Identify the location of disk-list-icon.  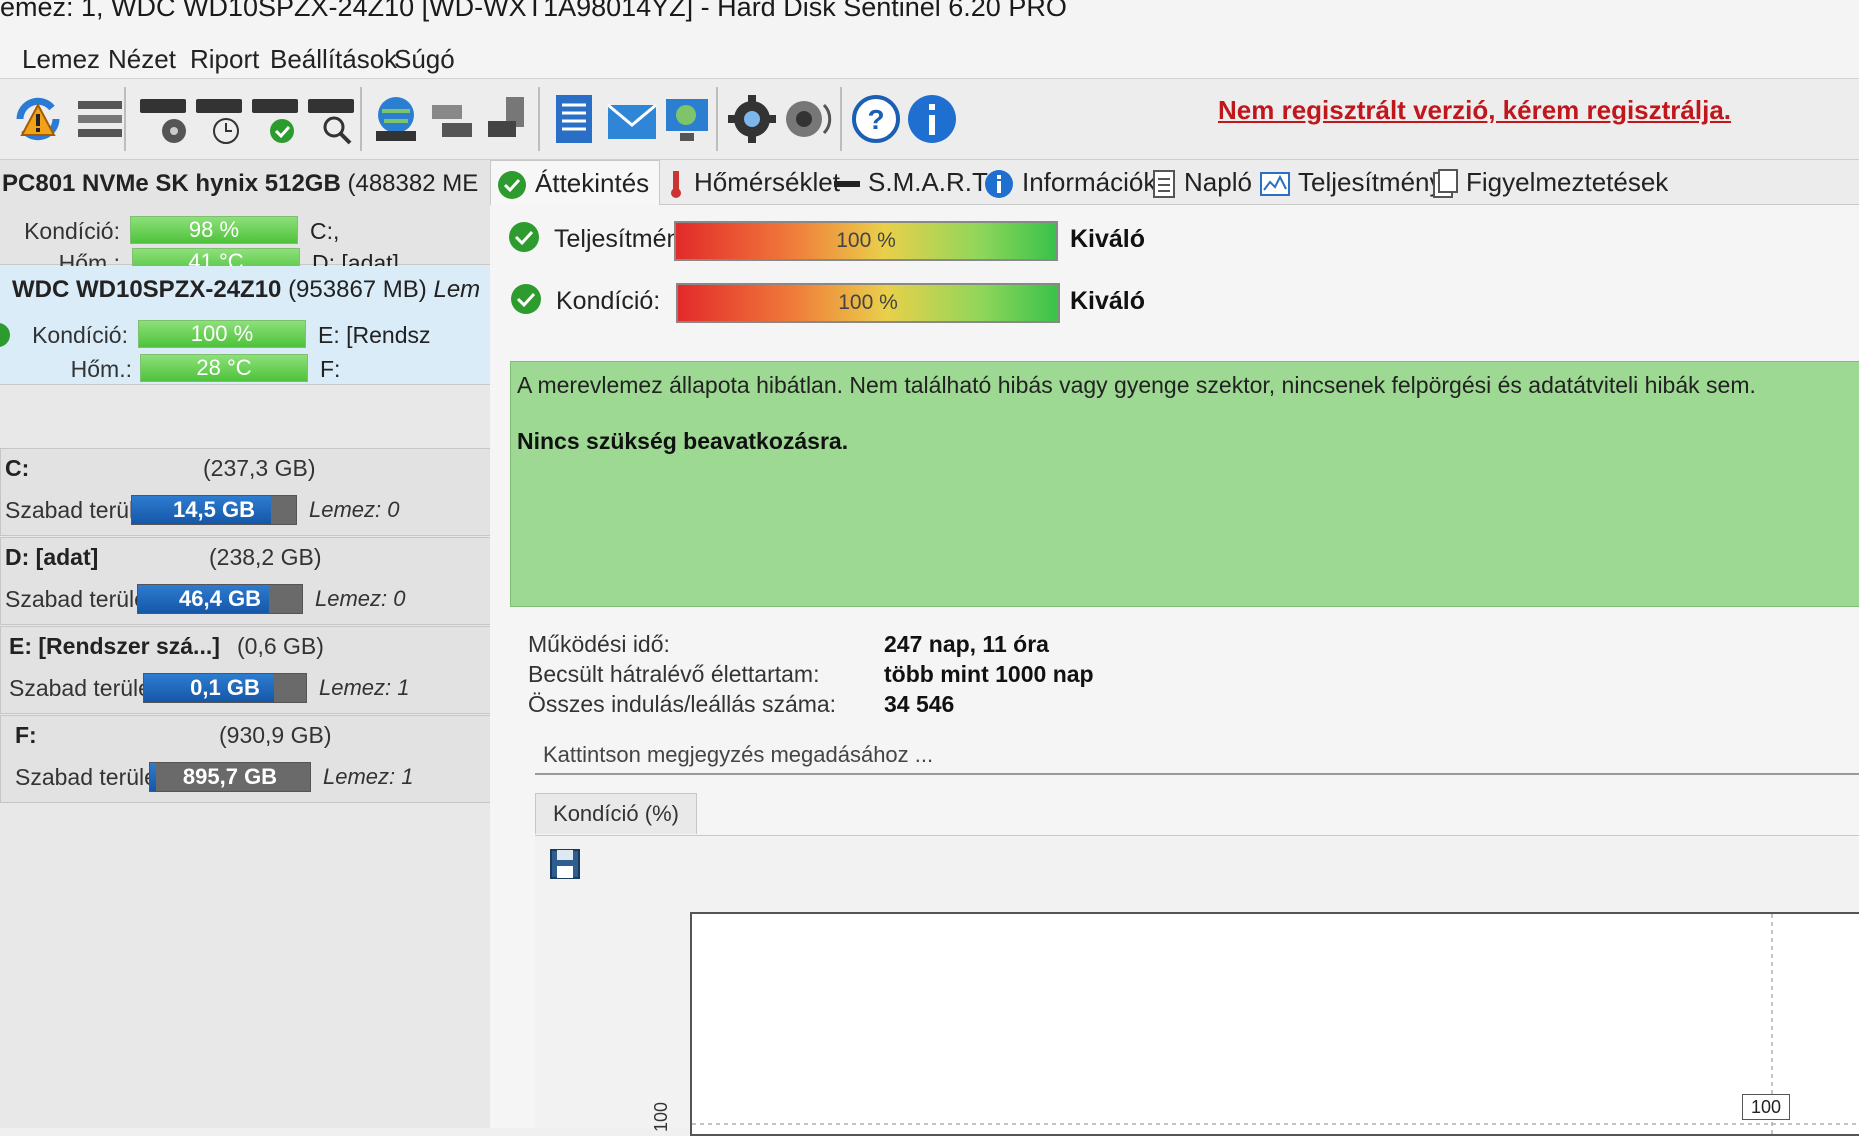
(100, 119).